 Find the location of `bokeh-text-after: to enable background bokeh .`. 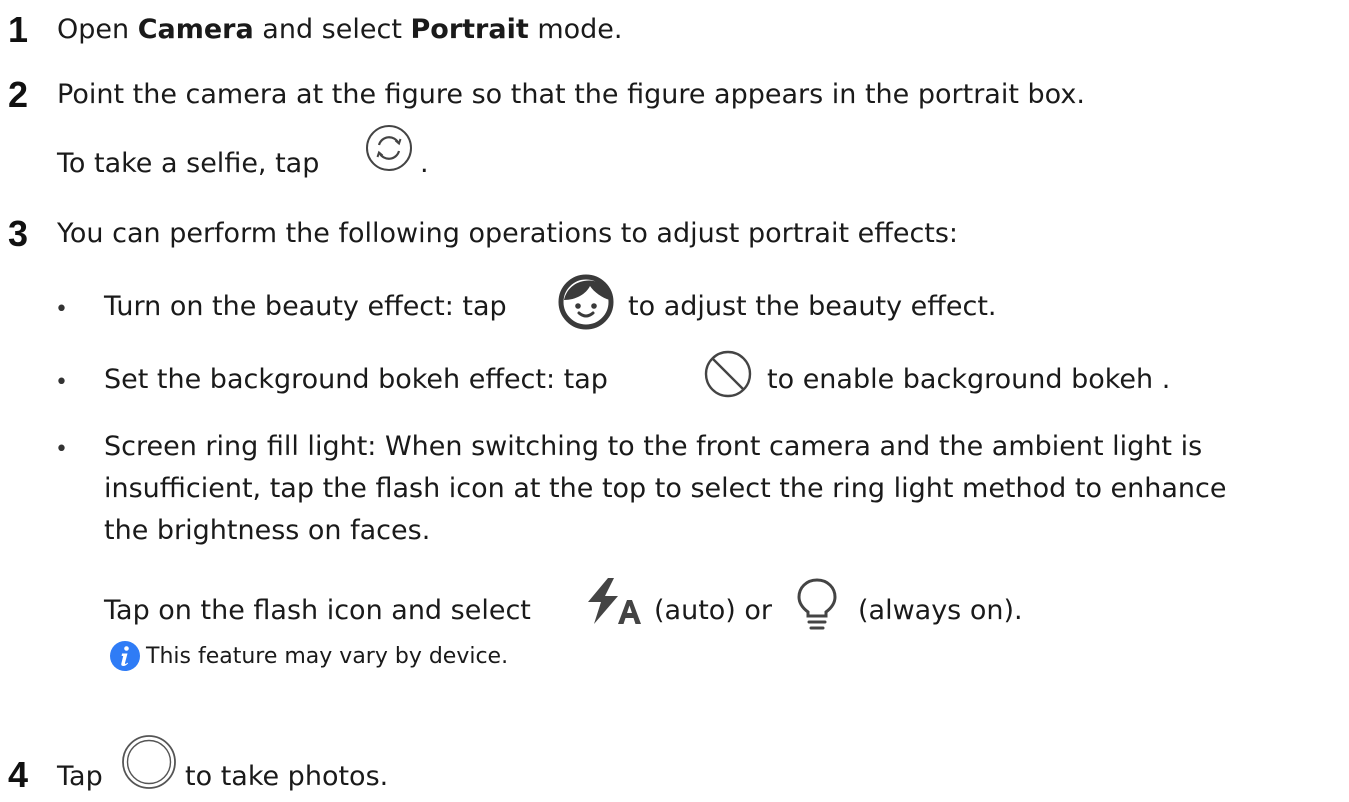

bokeh-text-after: to enable background bokeh . is located at coordinates (969, 379).